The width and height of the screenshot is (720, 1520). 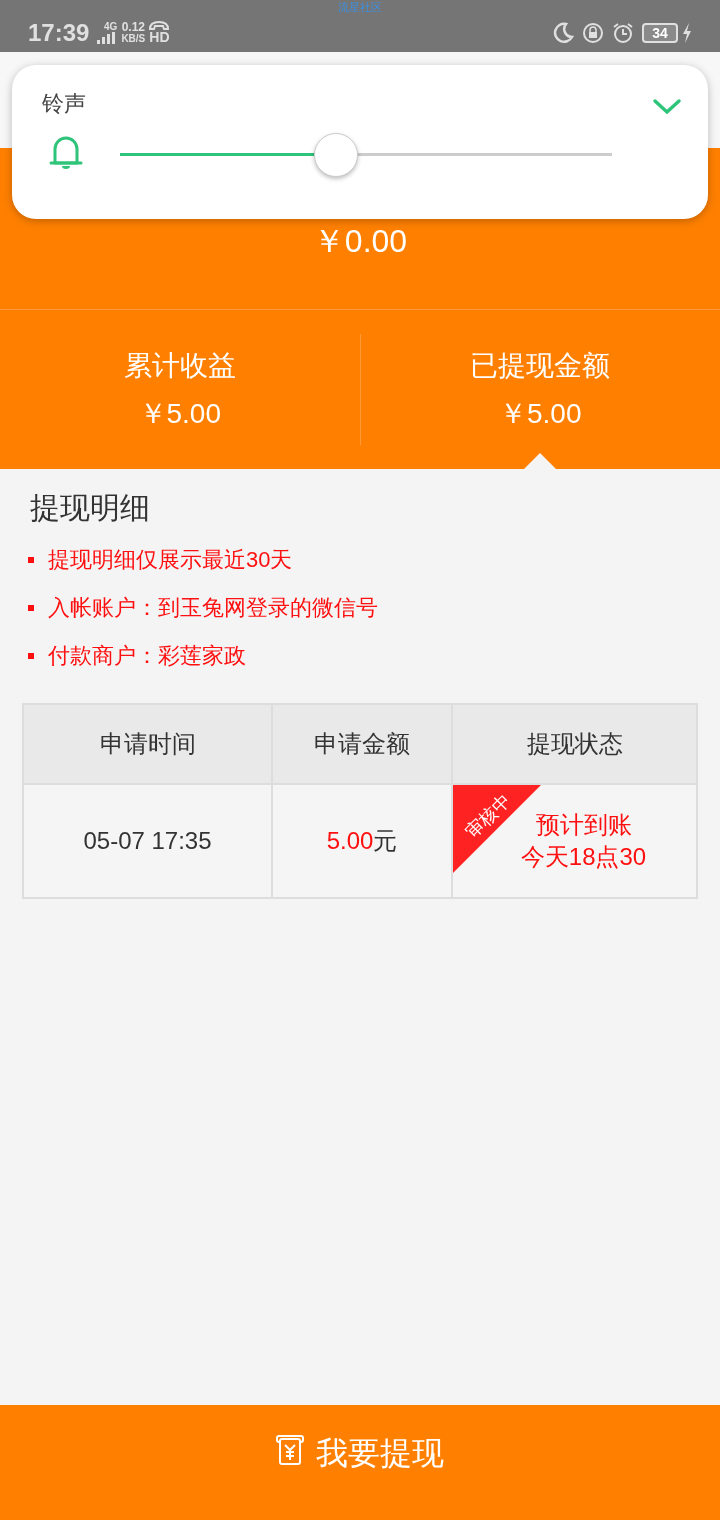 I want to click on note-text: 入帐账户：到玉兔网登录的微信号, so click(x=213, y=608).